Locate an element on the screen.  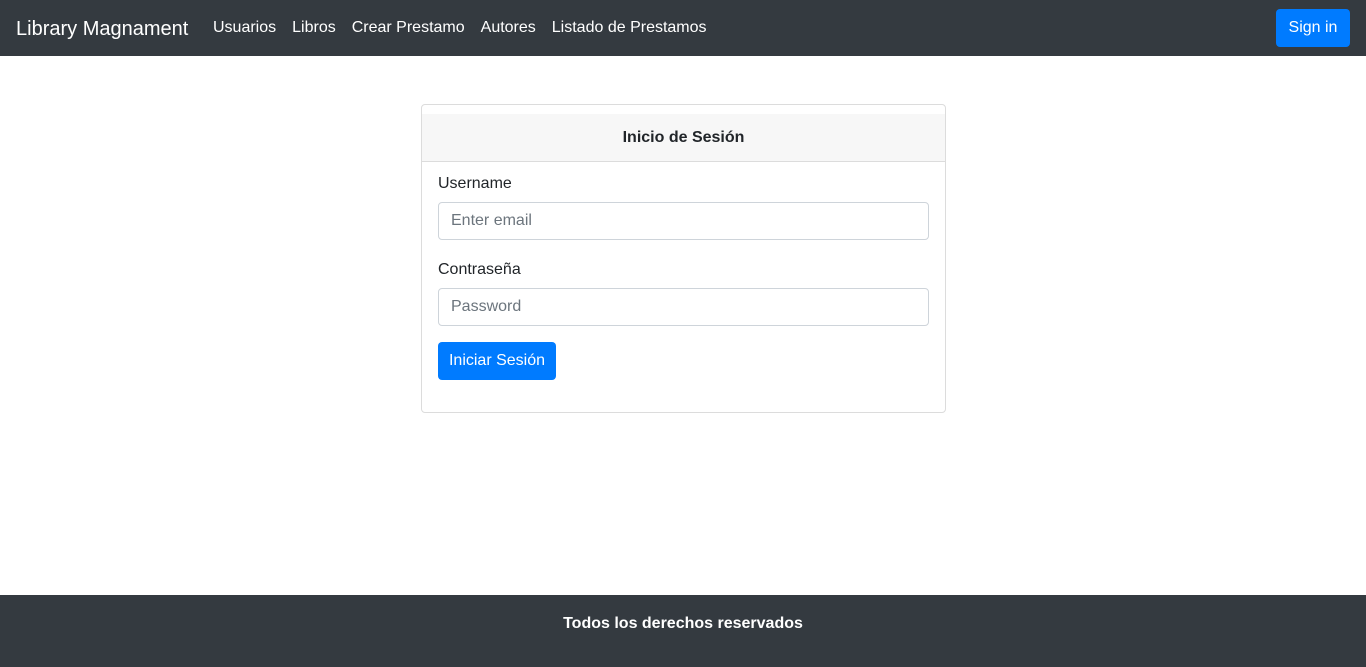
password-label: Contraseña is located at coordinates (479, 269).